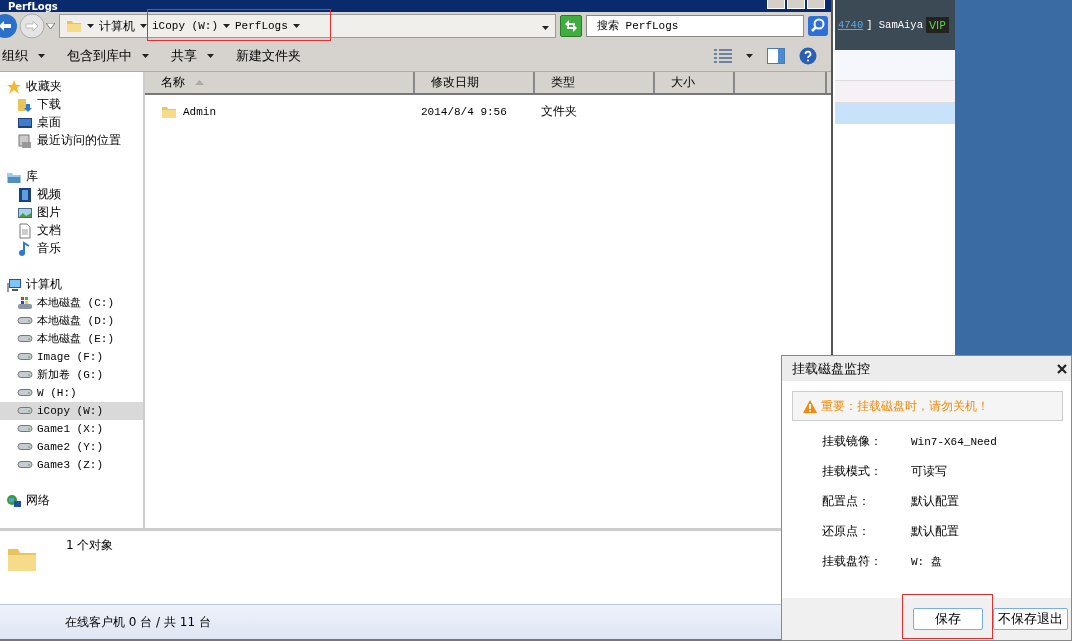 This screenshot has width=1072, height=641. What do you see at coordinates (71, 302) in the screenshot?
I see `nav-item: 本地磁盘 (C:)` at bounding box center [71, 302].